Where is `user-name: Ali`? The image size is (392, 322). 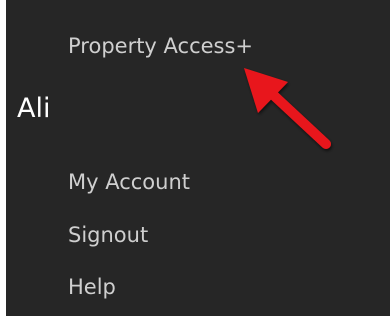
user-name: Ali is located at coordinates (34, 108).